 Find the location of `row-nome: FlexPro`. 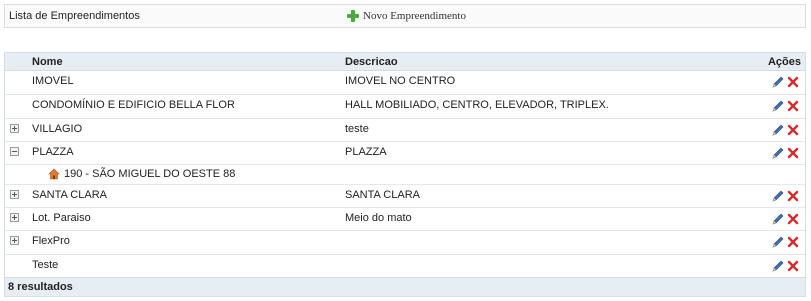

row-nome: FlexPro is located at coordinates (51, 241).